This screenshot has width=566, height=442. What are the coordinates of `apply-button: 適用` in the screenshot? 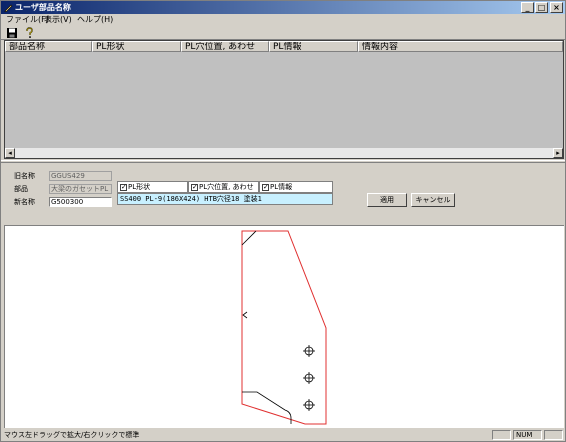 It's located at (387, 200).